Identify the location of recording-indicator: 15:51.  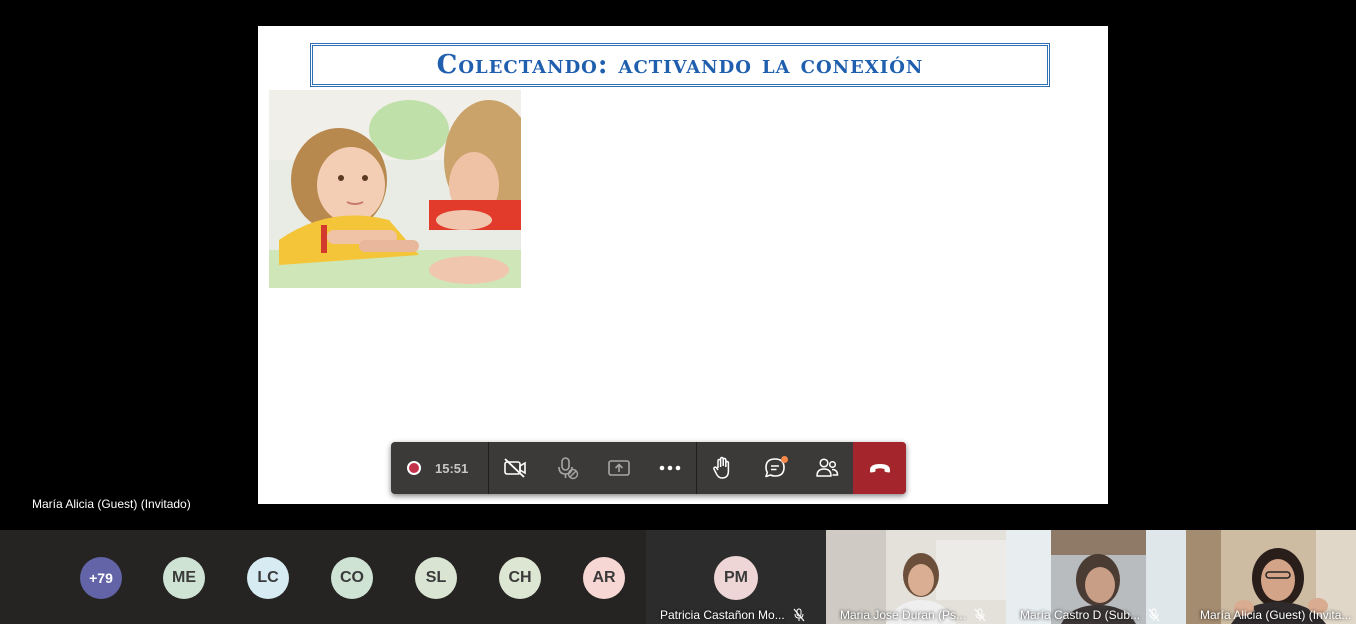
(440, 468).